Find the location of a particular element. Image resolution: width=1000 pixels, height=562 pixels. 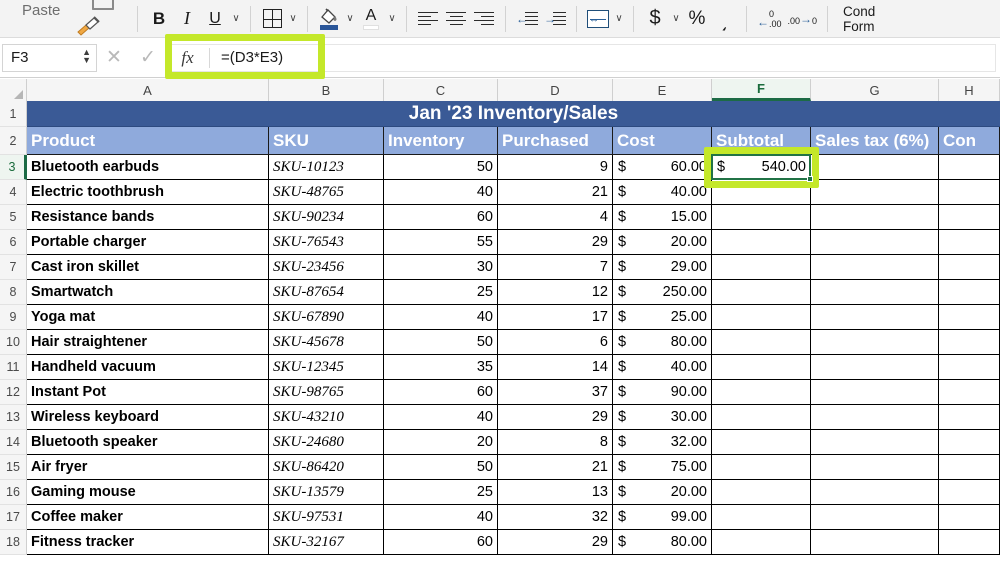

cell-product: Bluetooth earbuds is located at coordinates (148, 167).